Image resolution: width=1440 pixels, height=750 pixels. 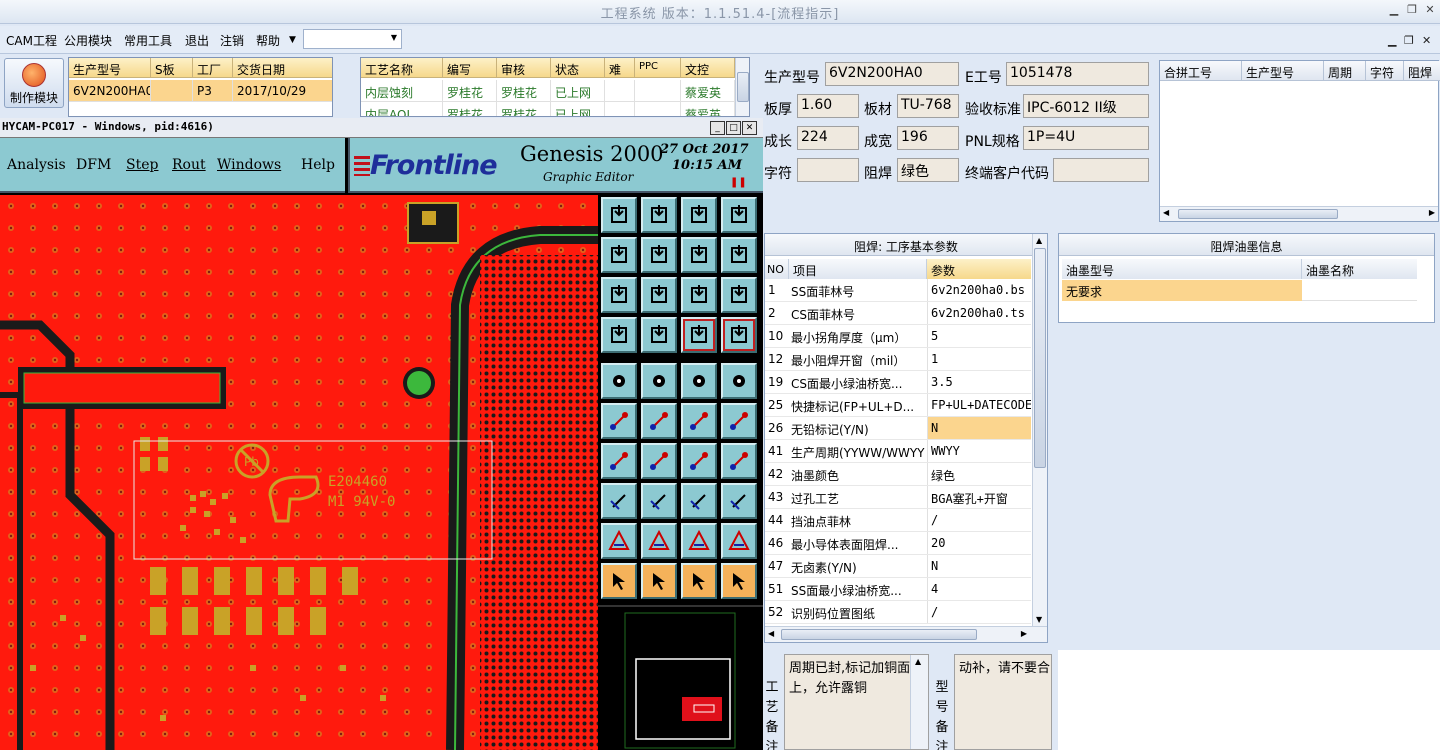 I want to click on proc-header-difficulty: 难, so click(x=620, y=68).